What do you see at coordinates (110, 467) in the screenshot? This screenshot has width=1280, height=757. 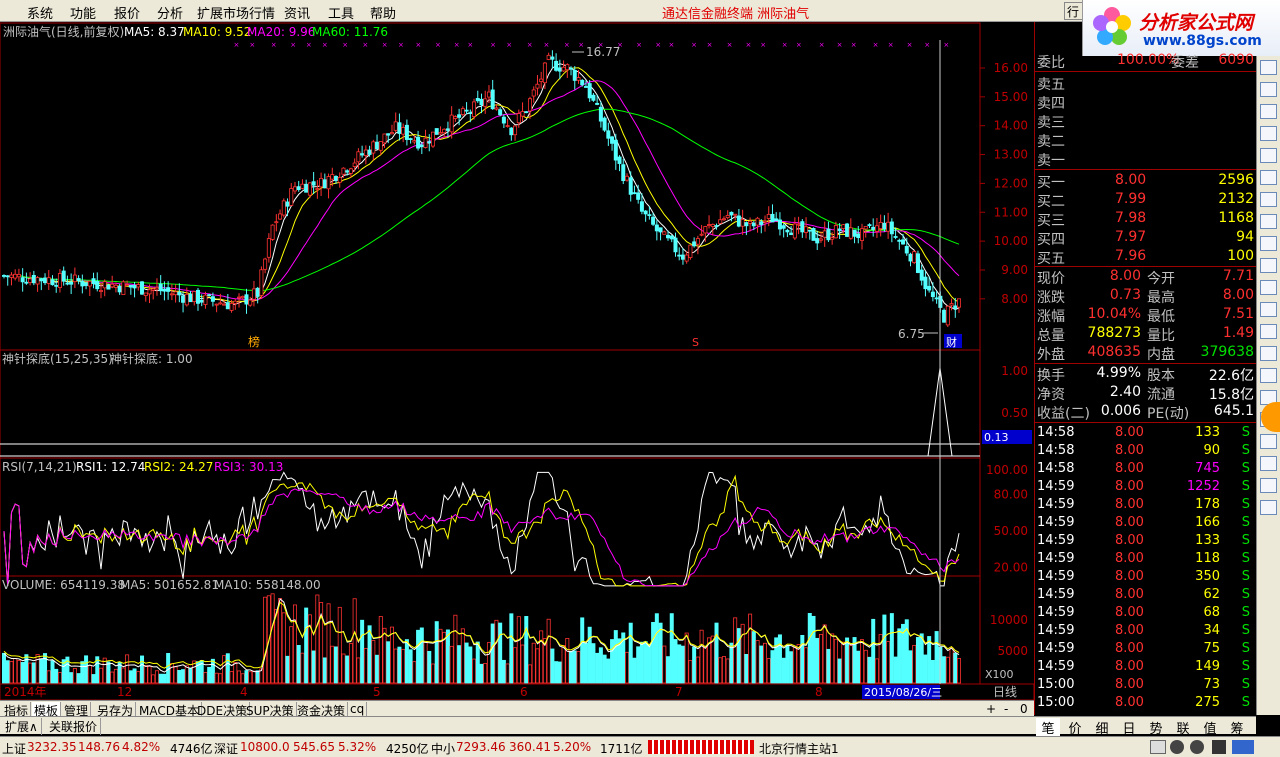 I see `rsi1-value: RSI1: 12.74` at bounding box center [110, 467].